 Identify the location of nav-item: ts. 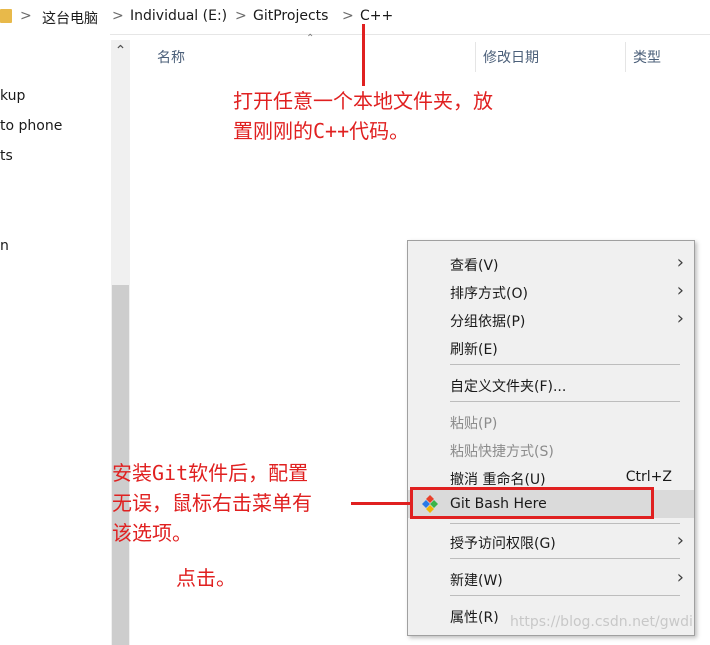
(6, 156).